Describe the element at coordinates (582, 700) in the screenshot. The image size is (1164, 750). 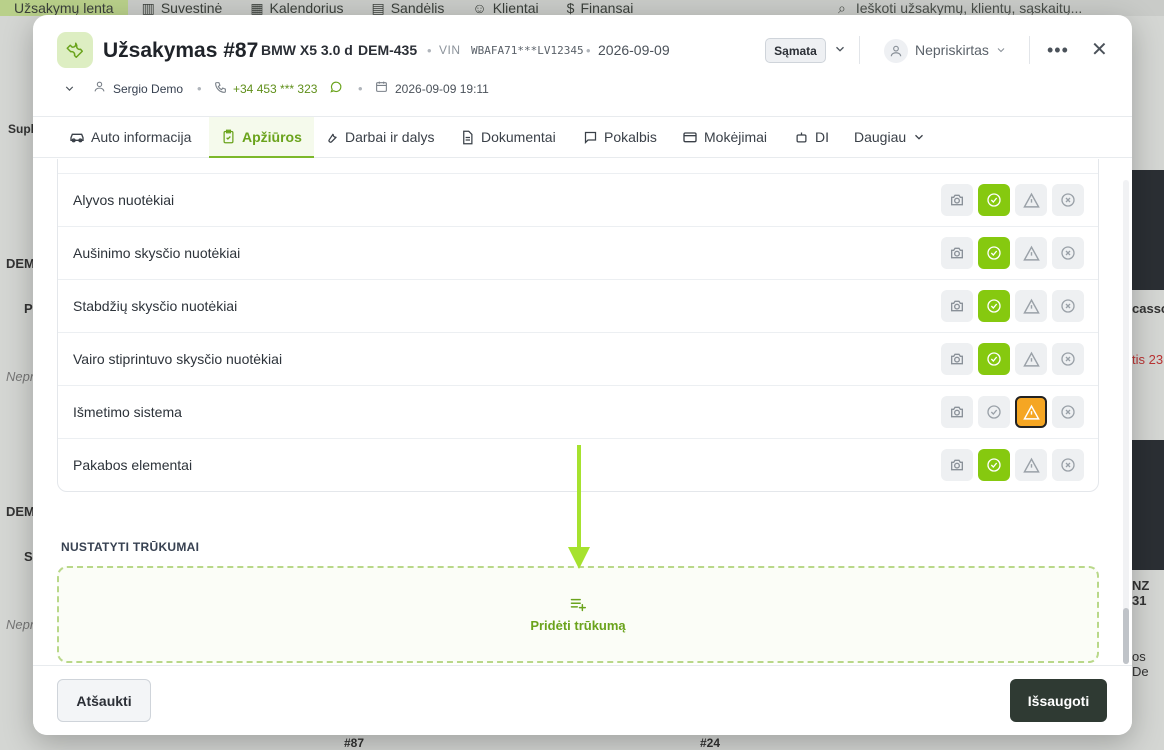
I see `modal-footer: Atšaukti Išsaugoti` at that location.